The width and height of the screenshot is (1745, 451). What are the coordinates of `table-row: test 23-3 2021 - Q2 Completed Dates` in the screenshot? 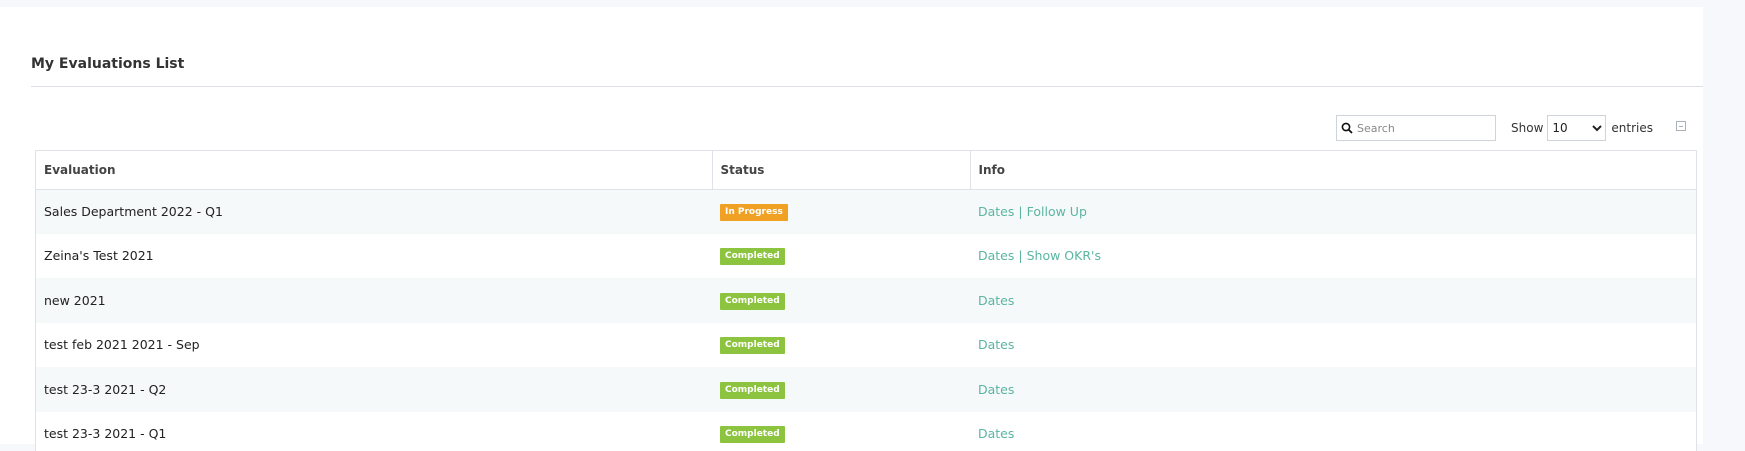 It's located at (866, 389).